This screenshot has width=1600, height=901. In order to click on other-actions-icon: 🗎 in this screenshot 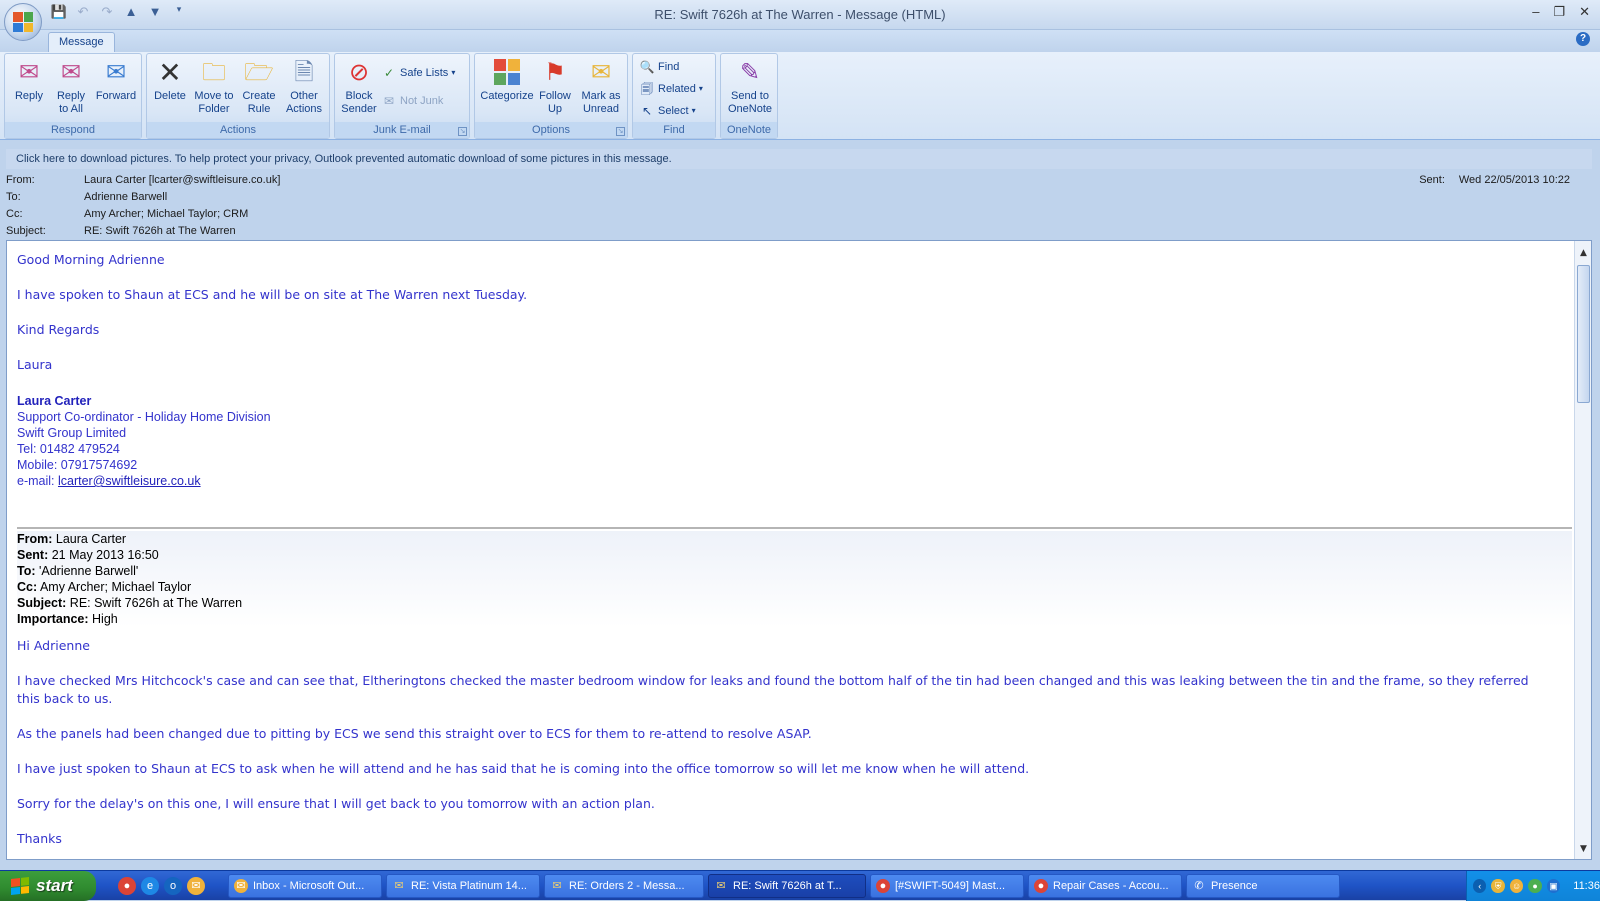, I will do `click(304, 72)`.